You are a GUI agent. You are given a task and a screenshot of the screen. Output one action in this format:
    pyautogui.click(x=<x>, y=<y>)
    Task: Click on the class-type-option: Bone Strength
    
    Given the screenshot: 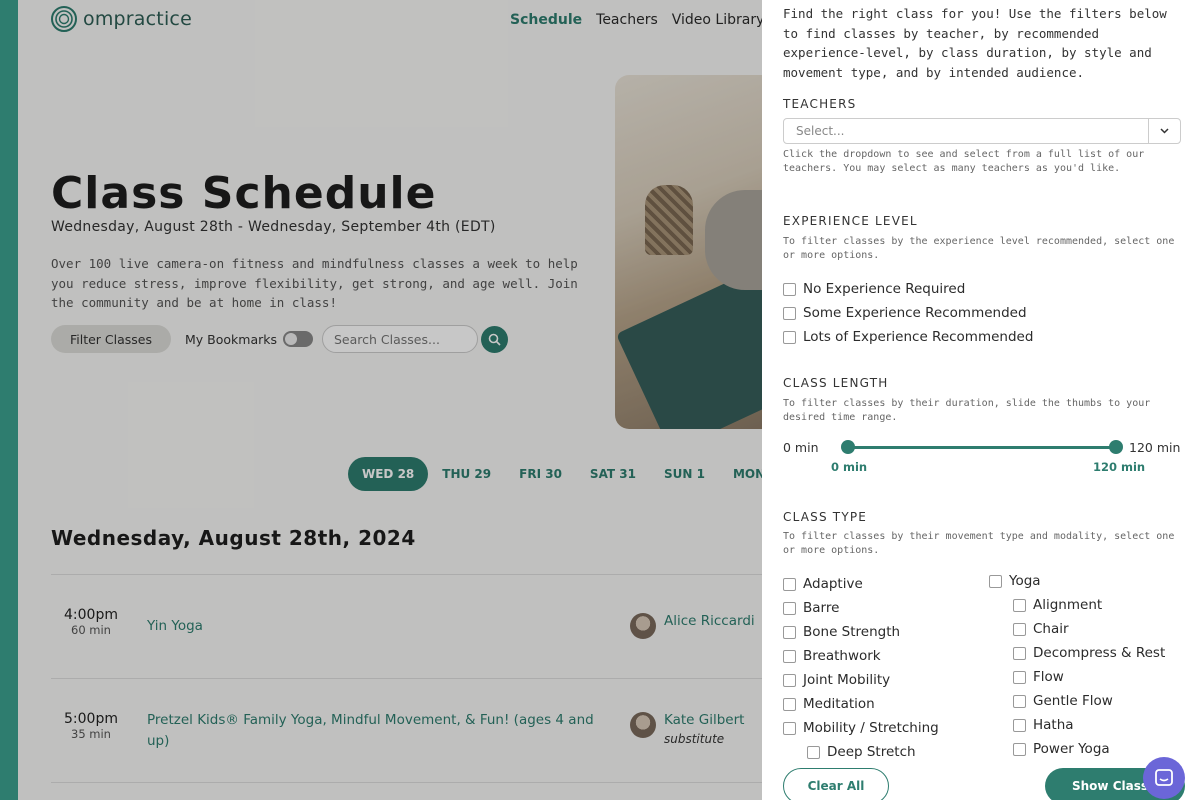 What is the action you would take?
    pyautogui.click(x=841, y=632)
    